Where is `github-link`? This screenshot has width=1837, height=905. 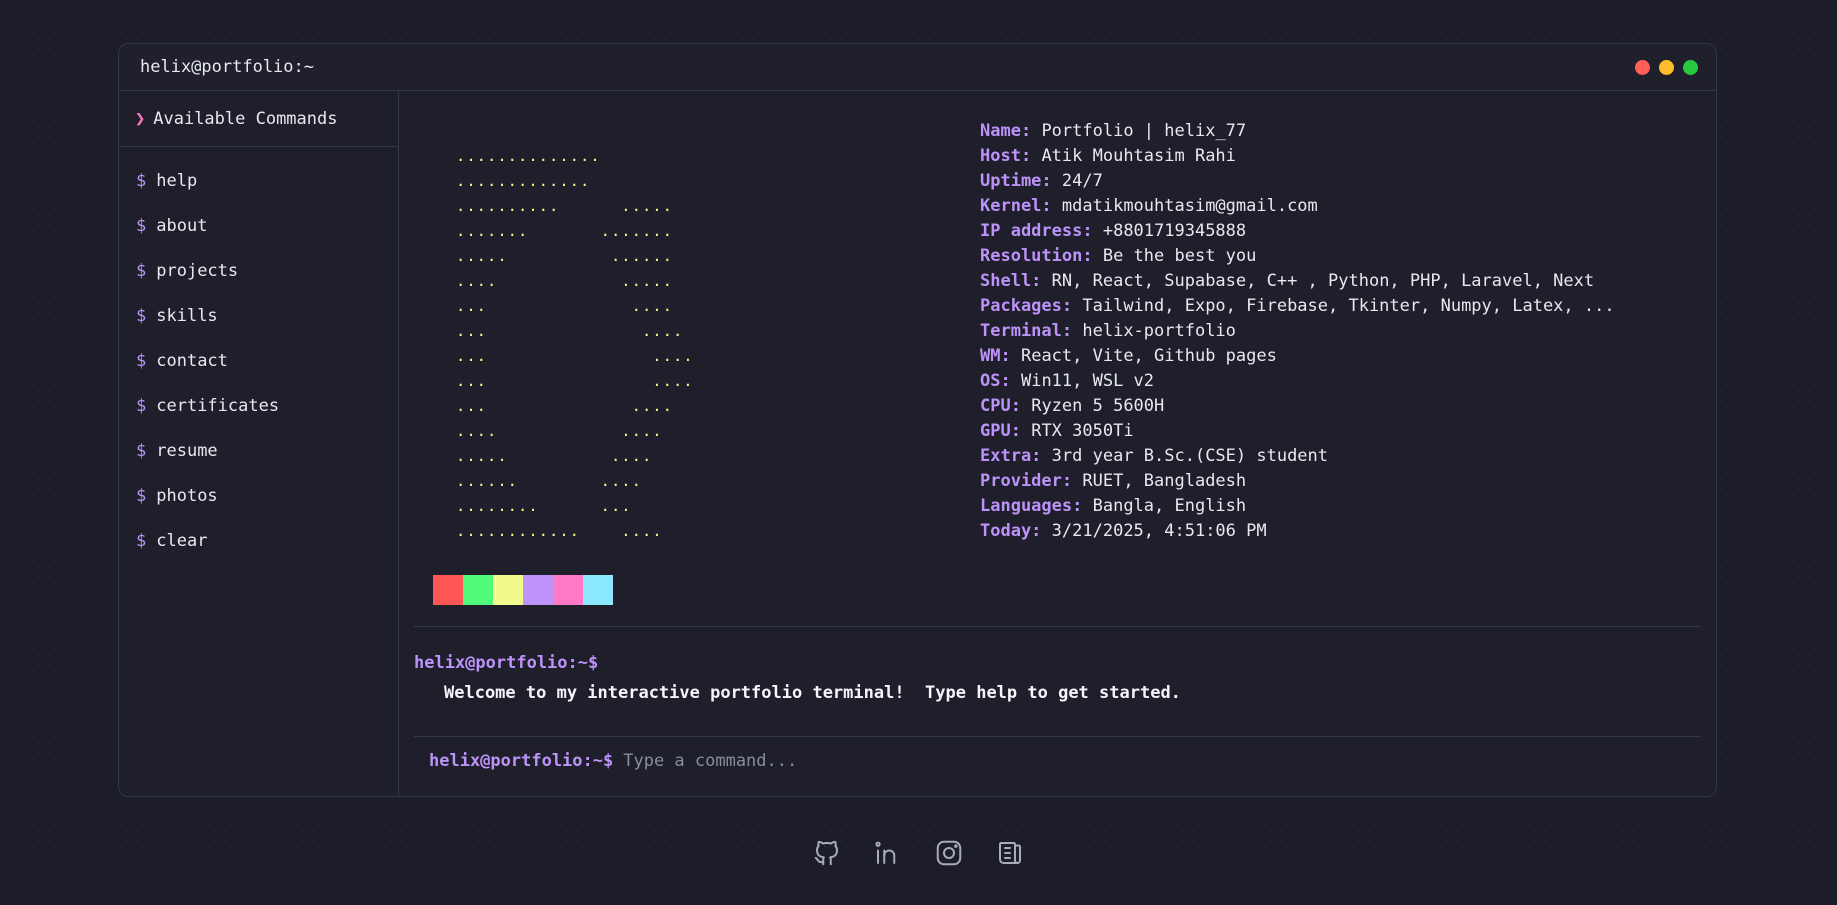 github-link is located at coordinates (827, 853).